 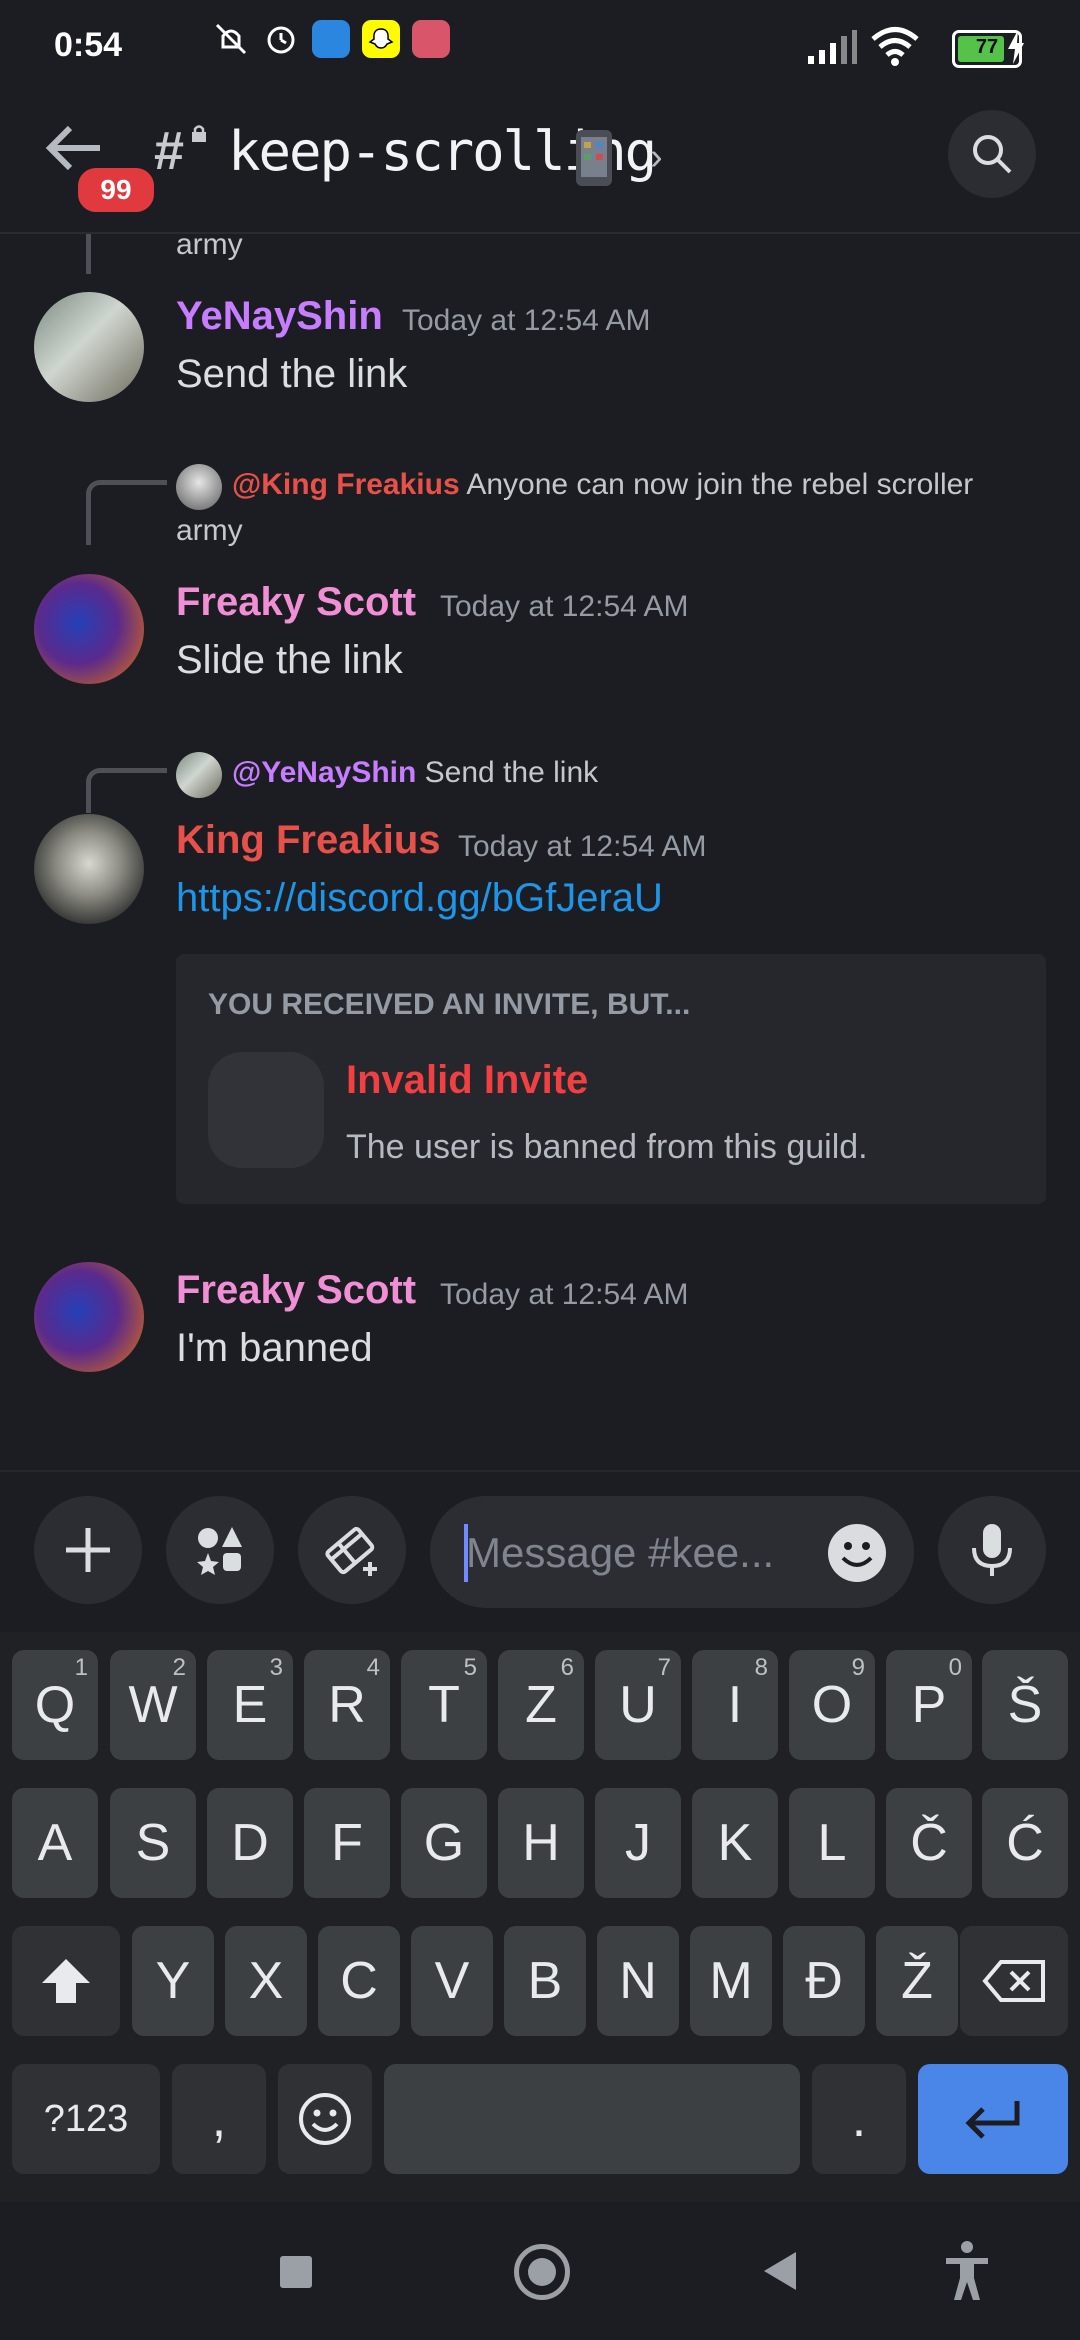 What do you see at coordinates (541, 1705) in the screenshot?
I see `key-z: Z6` at bounding box center [541, 1705].